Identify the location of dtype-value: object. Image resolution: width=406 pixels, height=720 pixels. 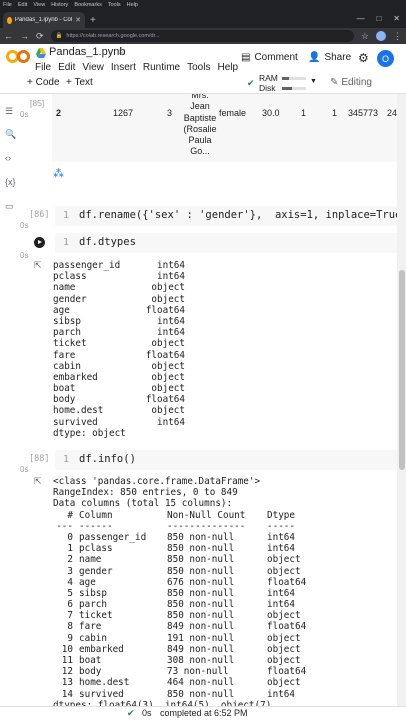
(168, 288).